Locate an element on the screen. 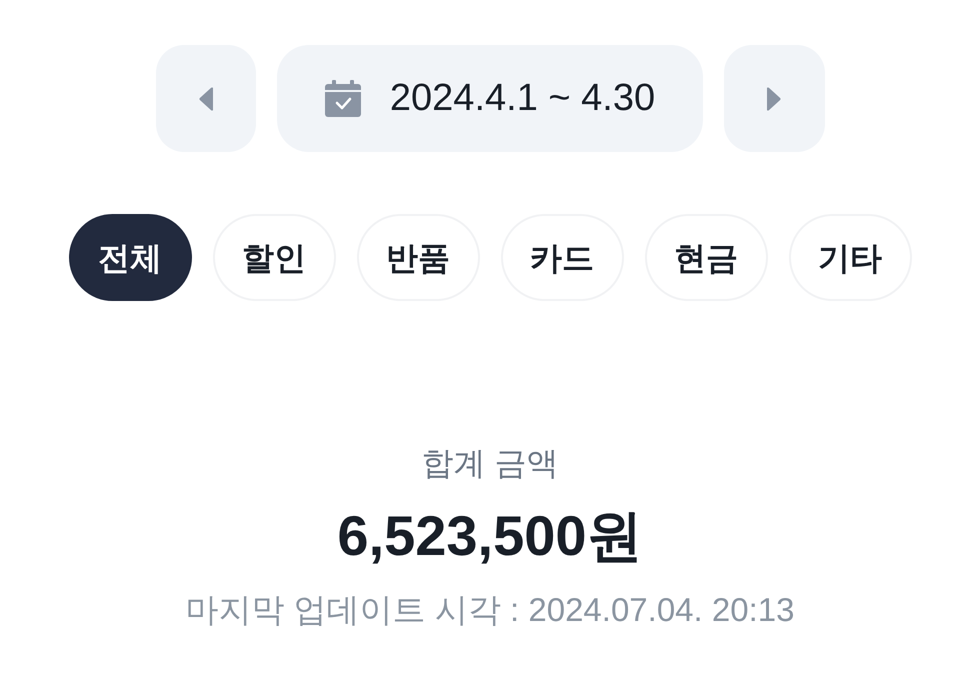 The image size is (980, 683). previous-button is located at coordinates (206, 98).